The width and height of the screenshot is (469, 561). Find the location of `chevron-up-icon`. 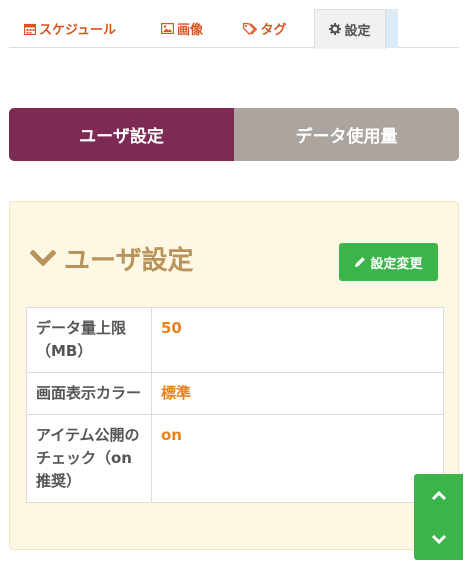

chevron-up-icon is located at coordinates (438, 495).